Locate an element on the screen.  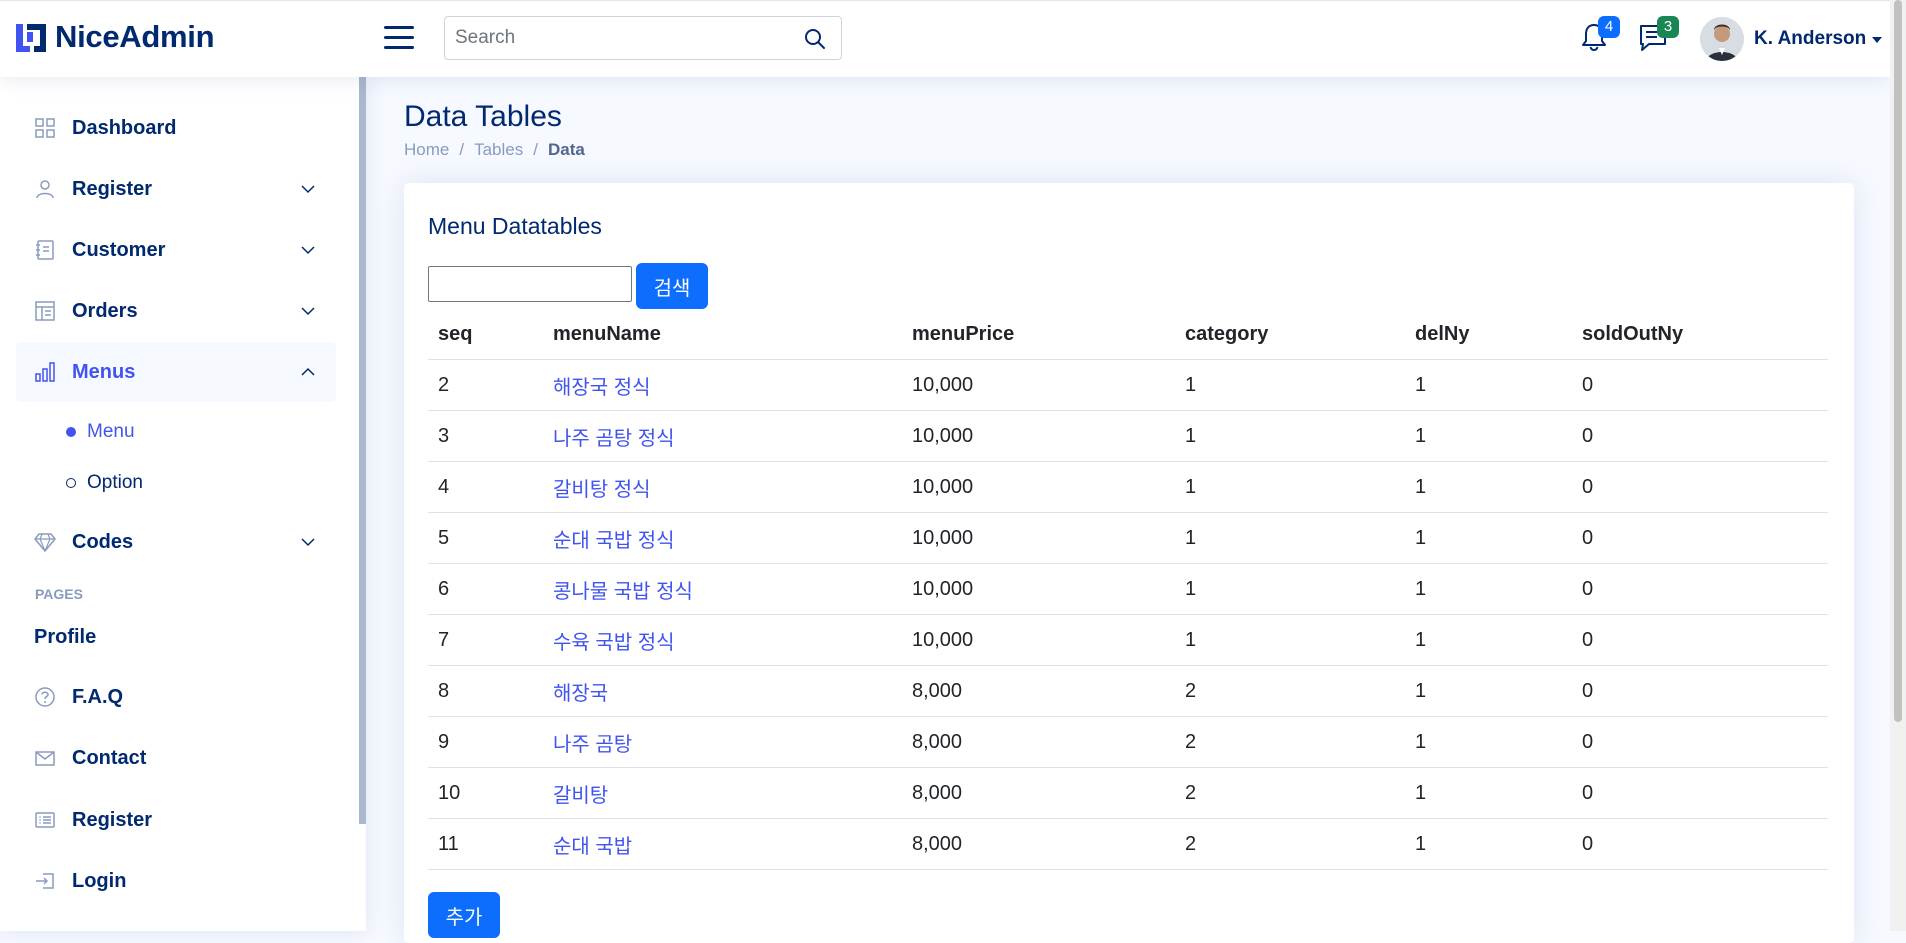
breadcrumb-home: Home is located at coordinates (426, 150).